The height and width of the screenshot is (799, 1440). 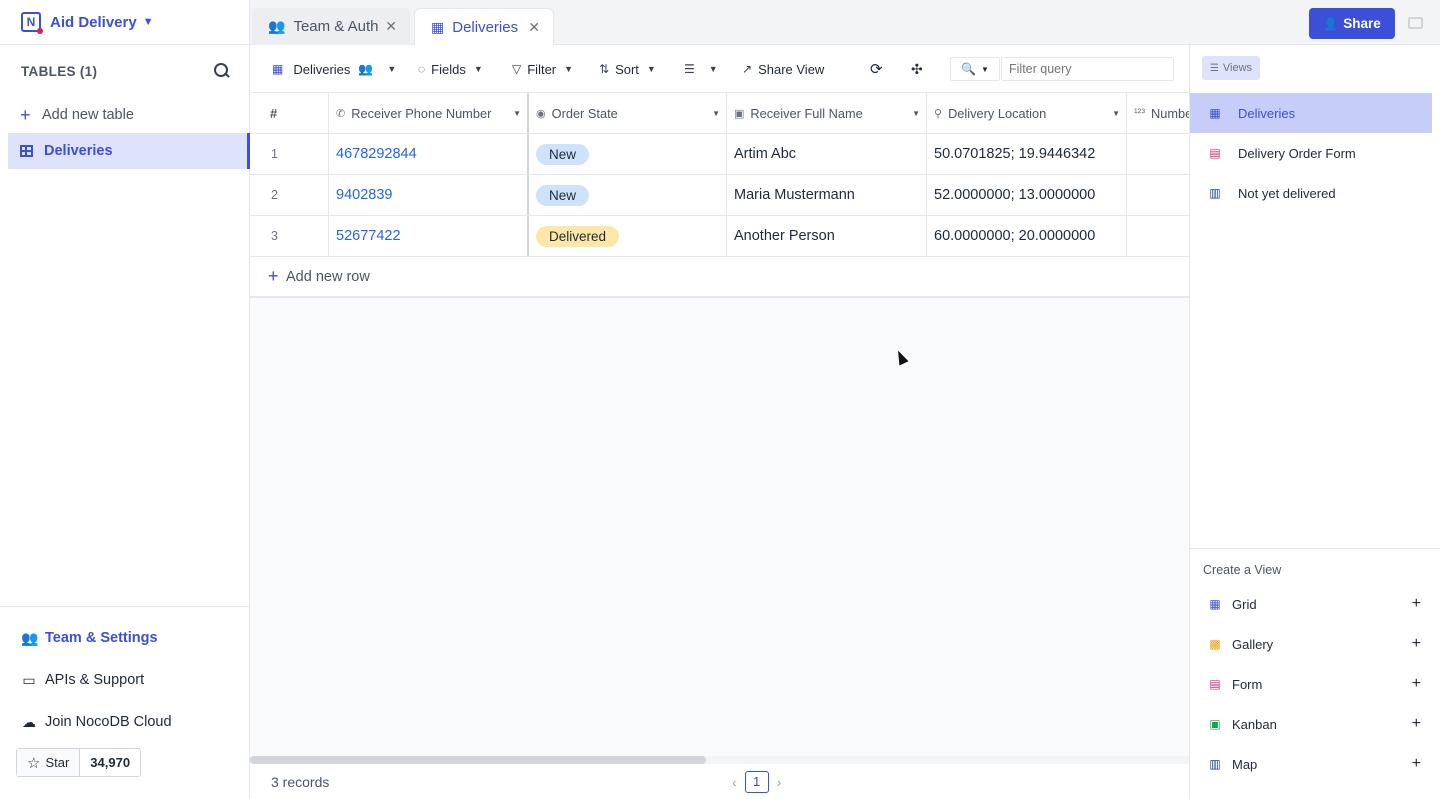 What do you see at coordinates (1087, 69) in the screenshot?
I see `filter-query-input` at bounding box center [1087, 69].